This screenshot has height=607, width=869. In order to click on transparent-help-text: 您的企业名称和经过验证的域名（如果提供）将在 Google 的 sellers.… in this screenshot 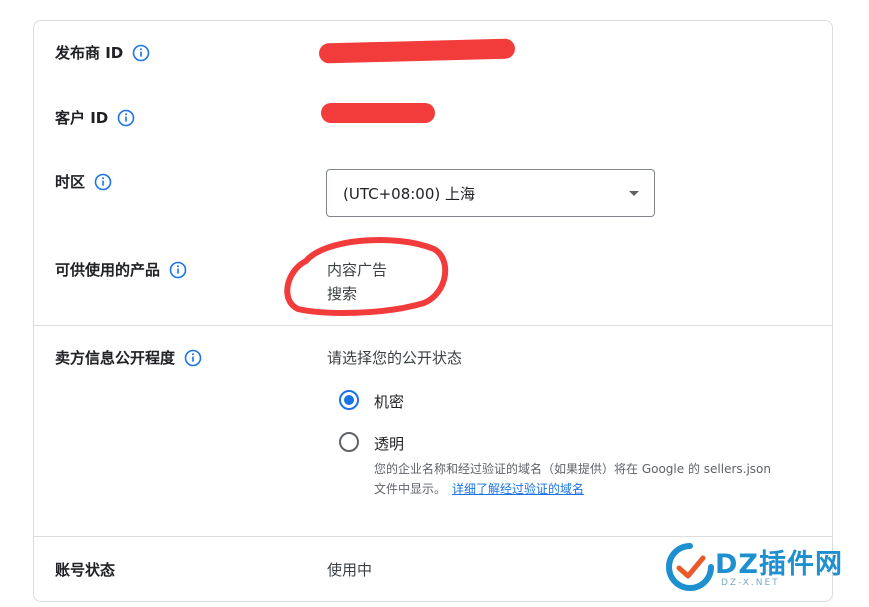, I will do `click(572, 479)`.